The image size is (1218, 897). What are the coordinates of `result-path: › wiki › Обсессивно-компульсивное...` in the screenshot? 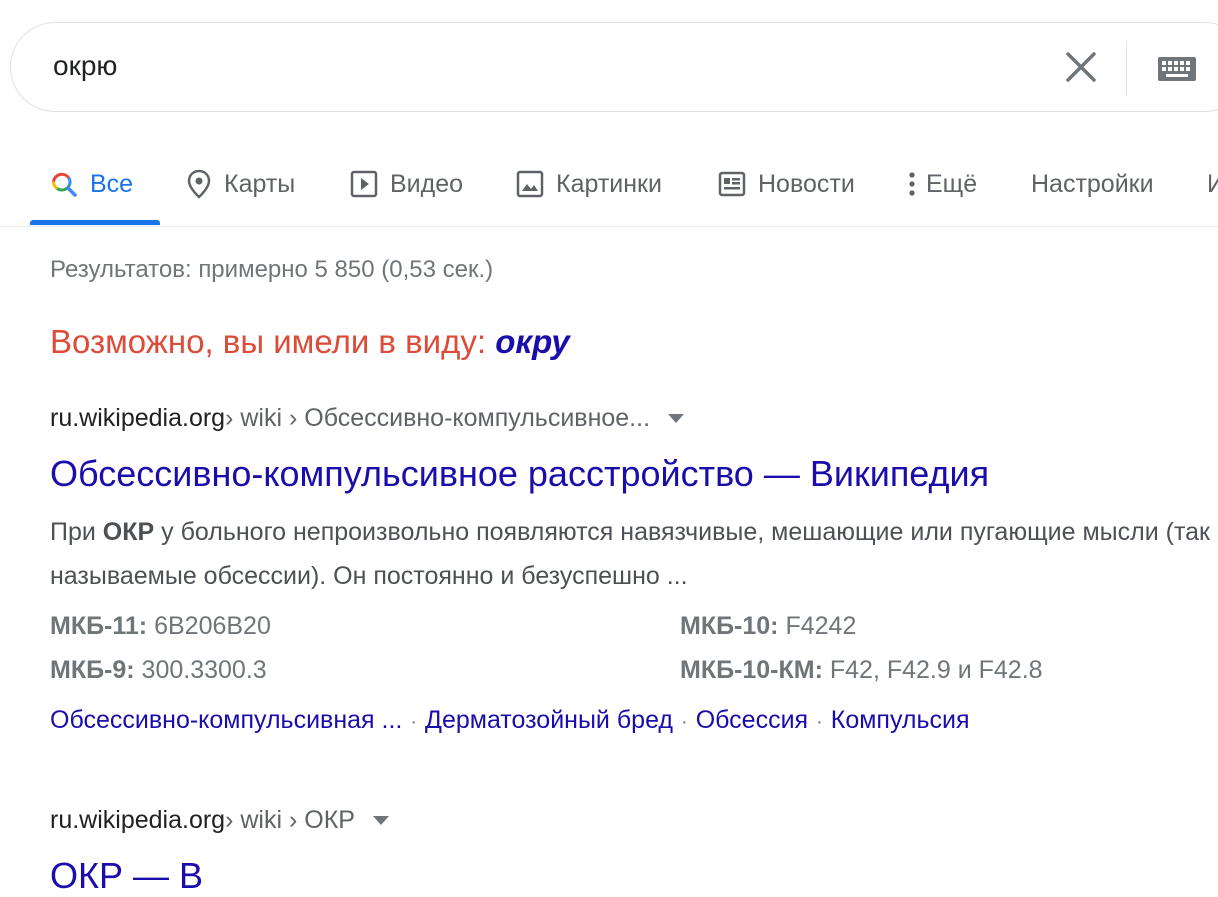 It's located at (438, 418).